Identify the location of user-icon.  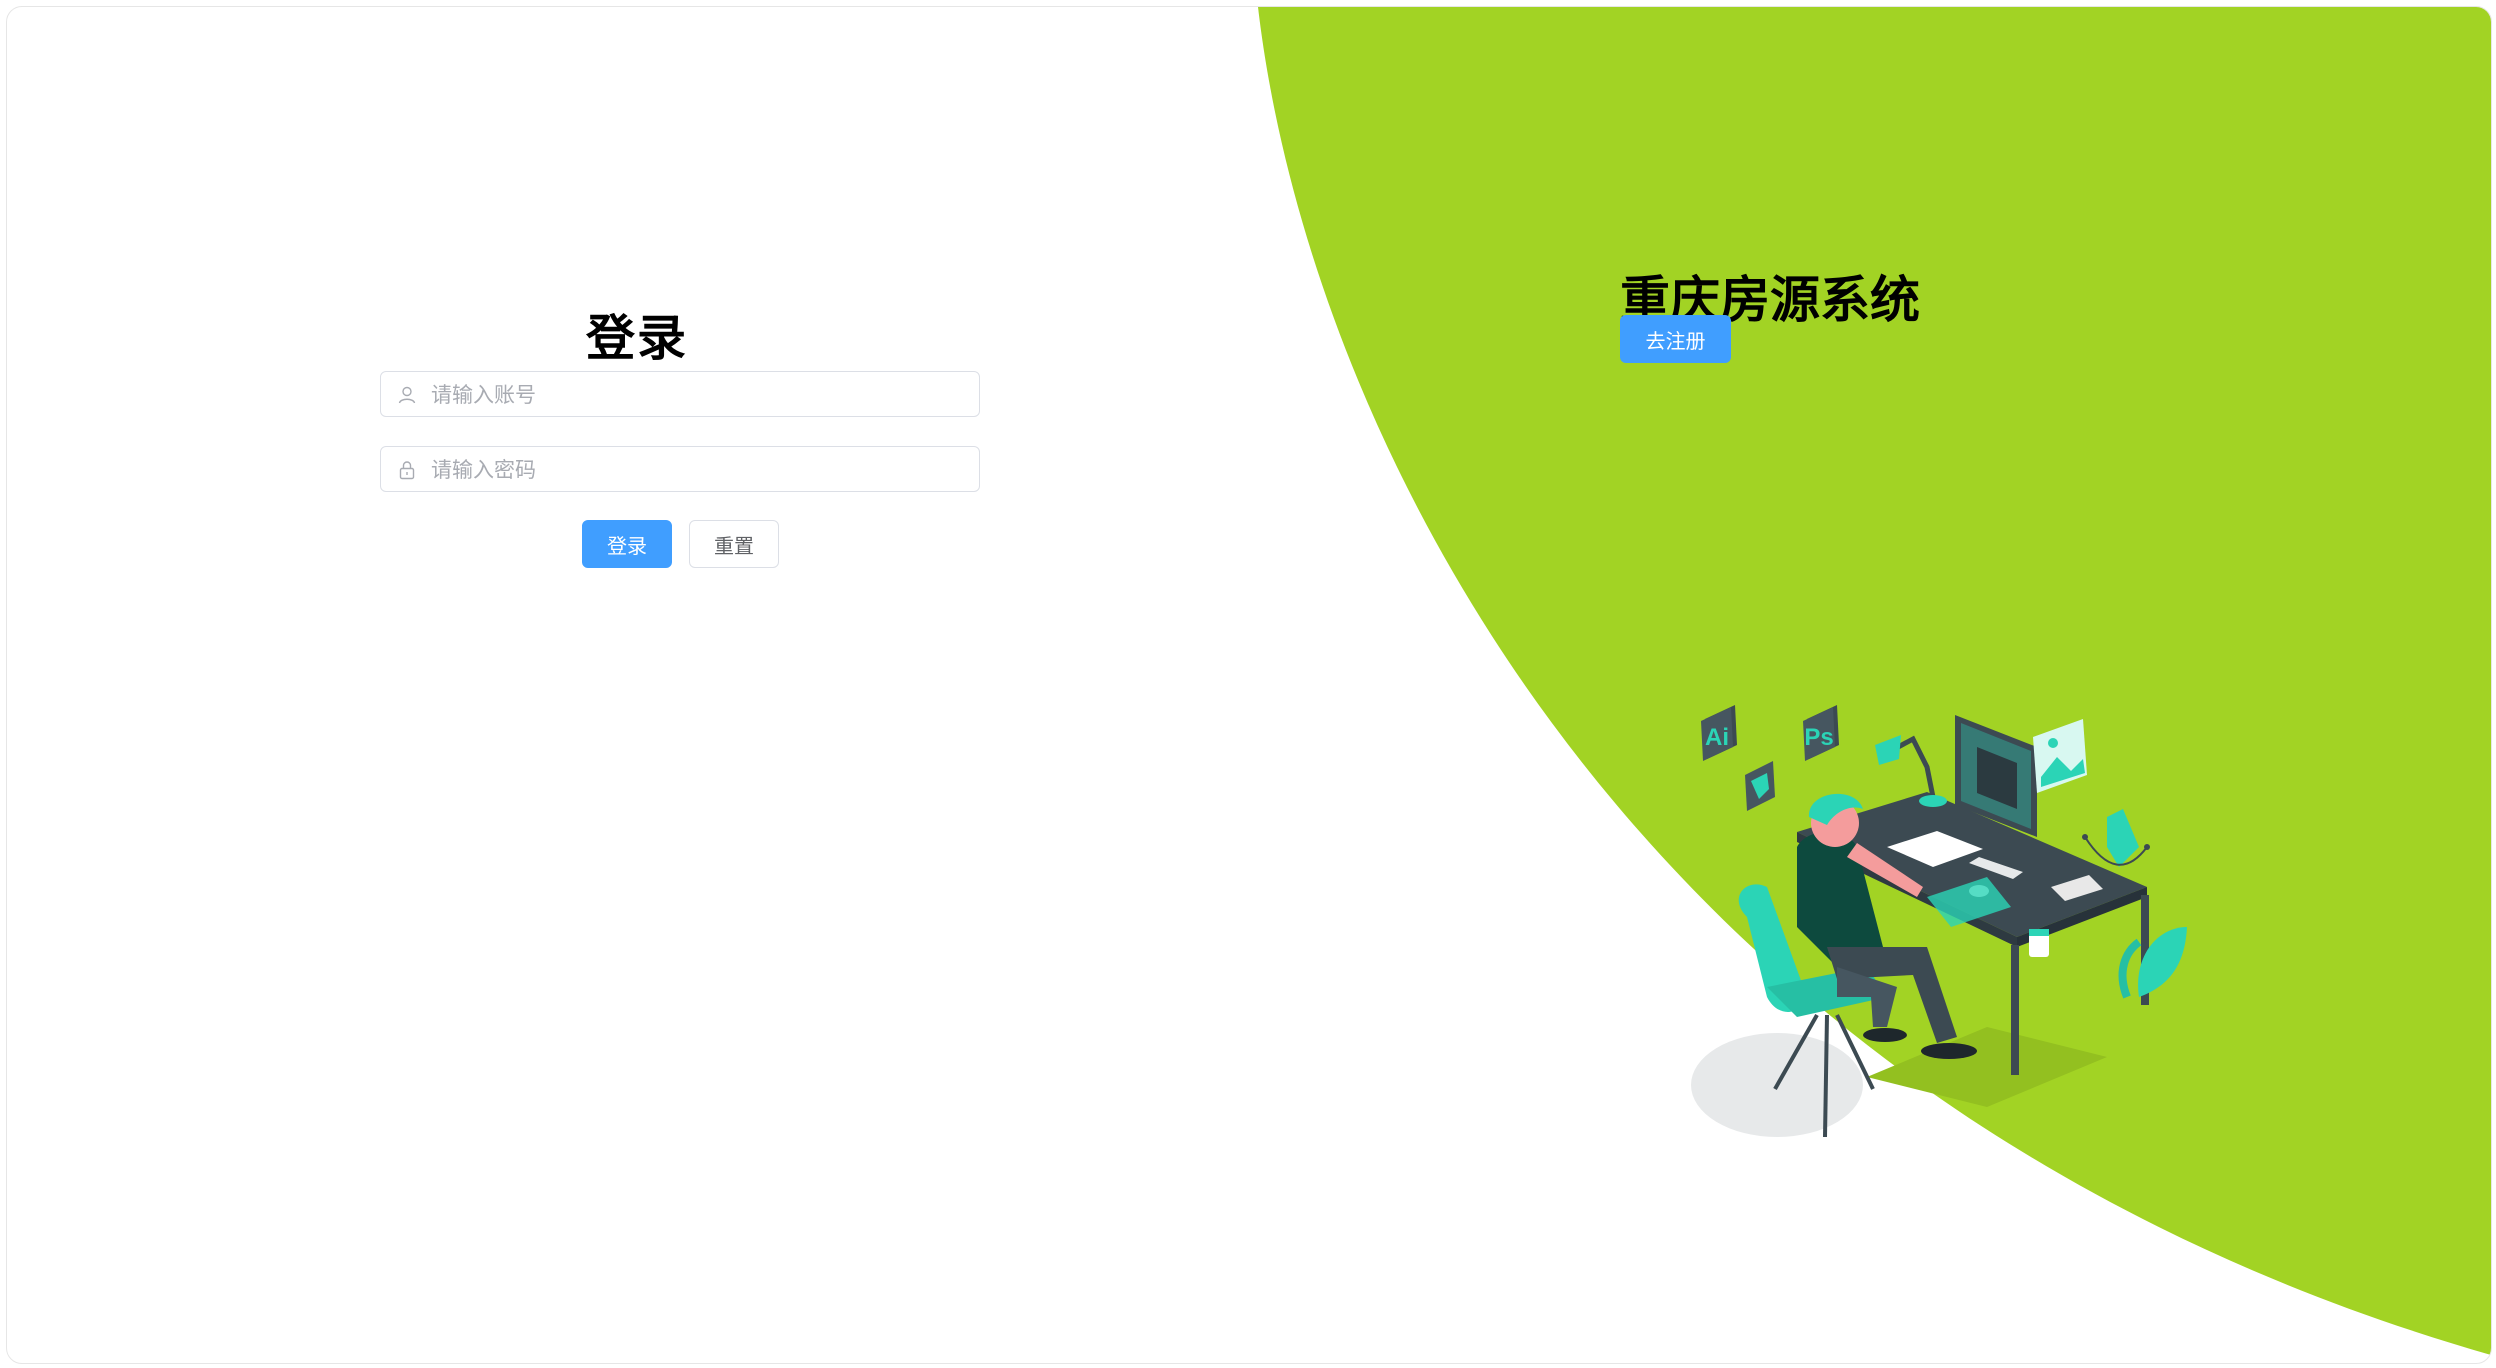
(407, 395).